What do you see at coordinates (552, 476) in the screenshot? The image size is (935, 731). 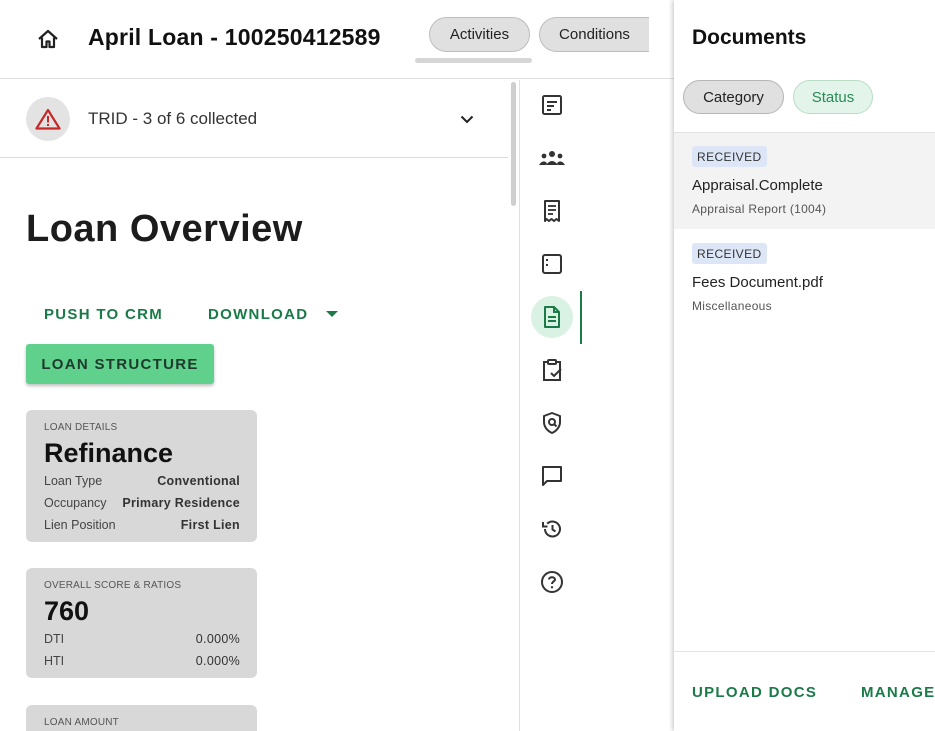 I see `chat-icon` at bounding box center [552, 476].